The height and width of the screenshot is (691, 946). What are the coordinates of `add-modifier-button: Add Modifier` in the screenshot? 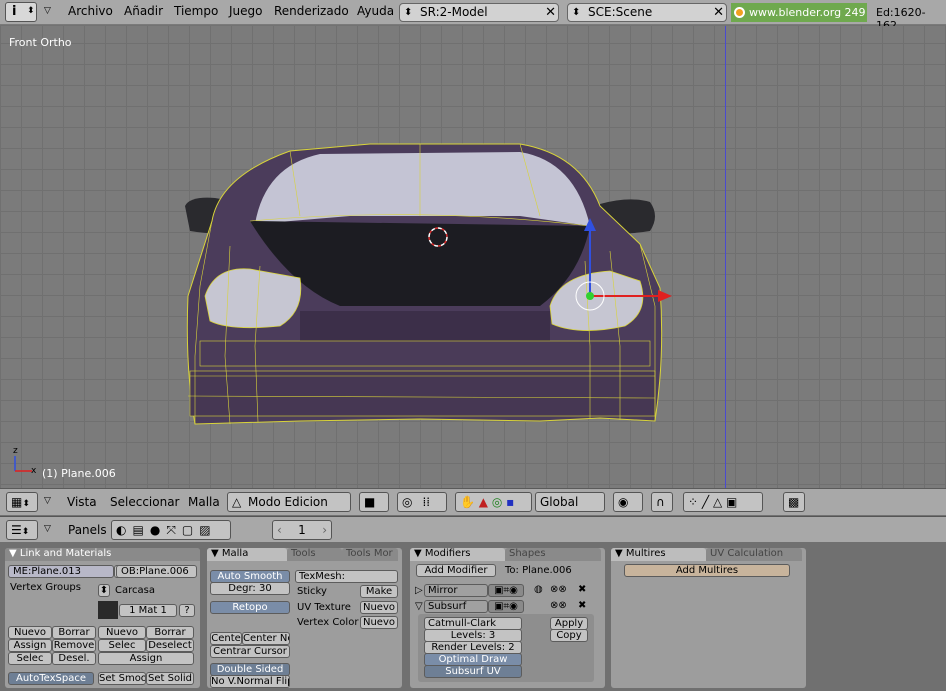 It's located at (456, 570).